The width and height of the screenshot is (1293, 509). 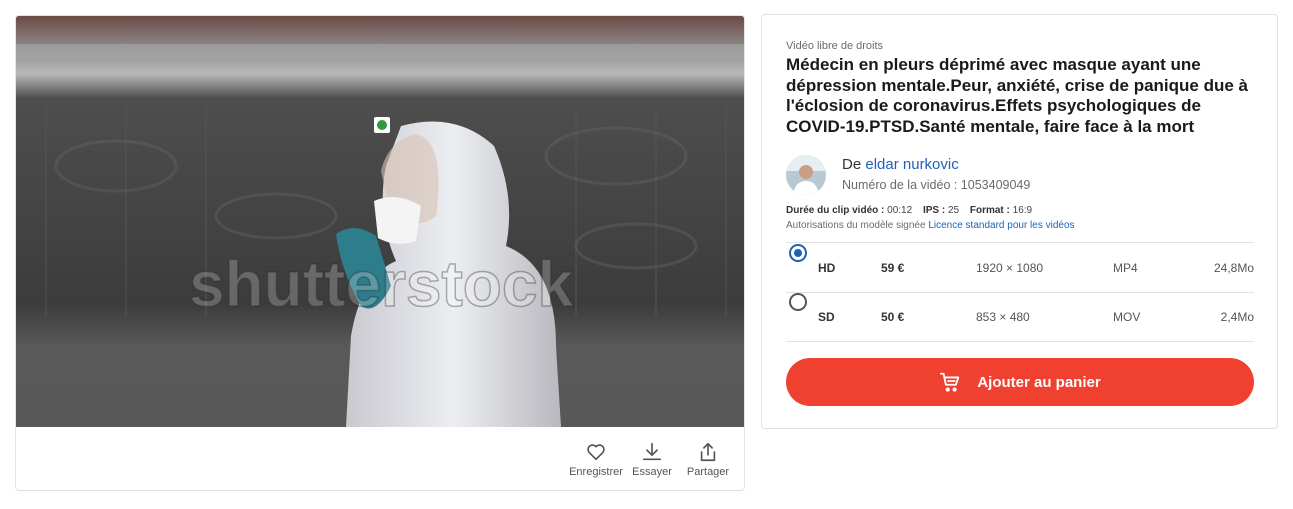 I want to click on share-action-label: Partager, so click(x=708, y=472).